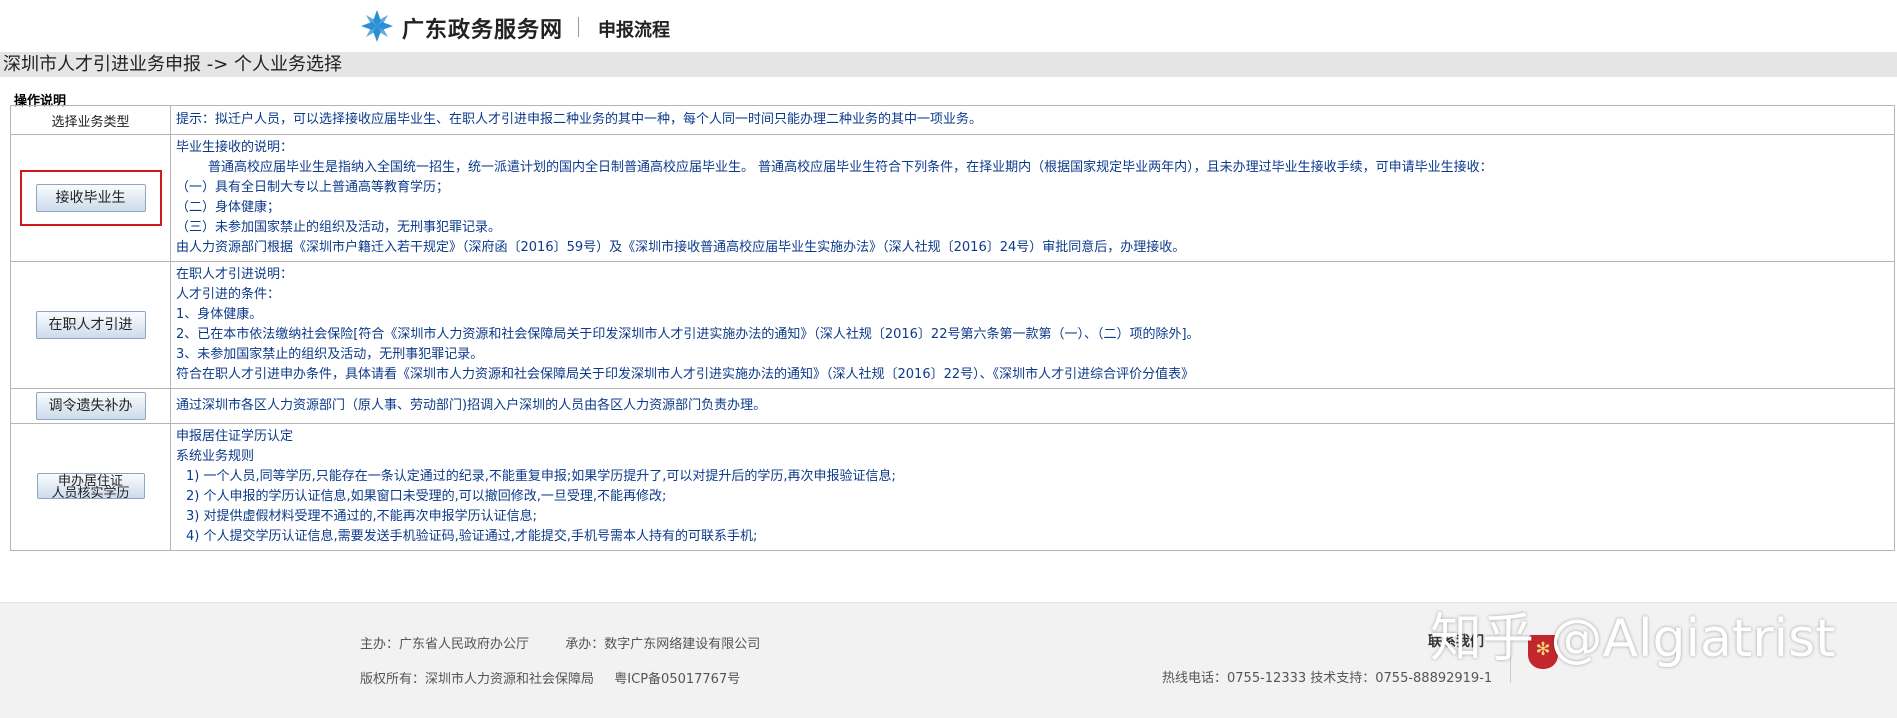 Image resolution: width=1897 pixels, height=718 pixels. I want to click on contact-us-link: 联系我们, so click(1456, 641).